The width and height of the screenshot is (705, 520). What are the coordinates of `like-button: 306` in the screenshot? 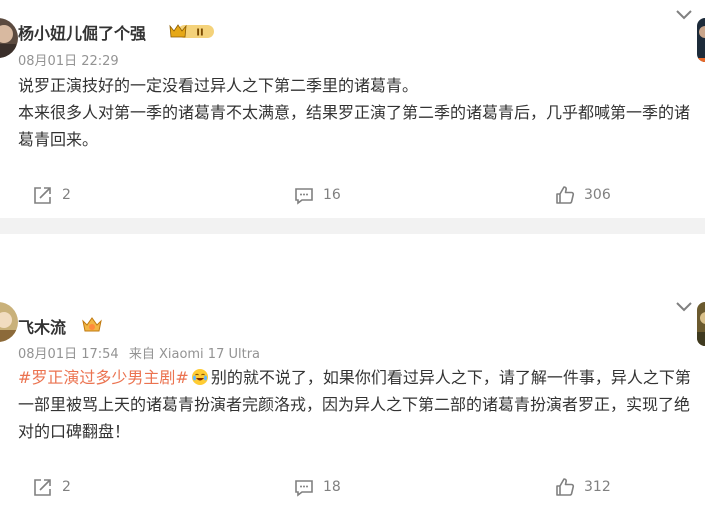 It's located at (582, 195).